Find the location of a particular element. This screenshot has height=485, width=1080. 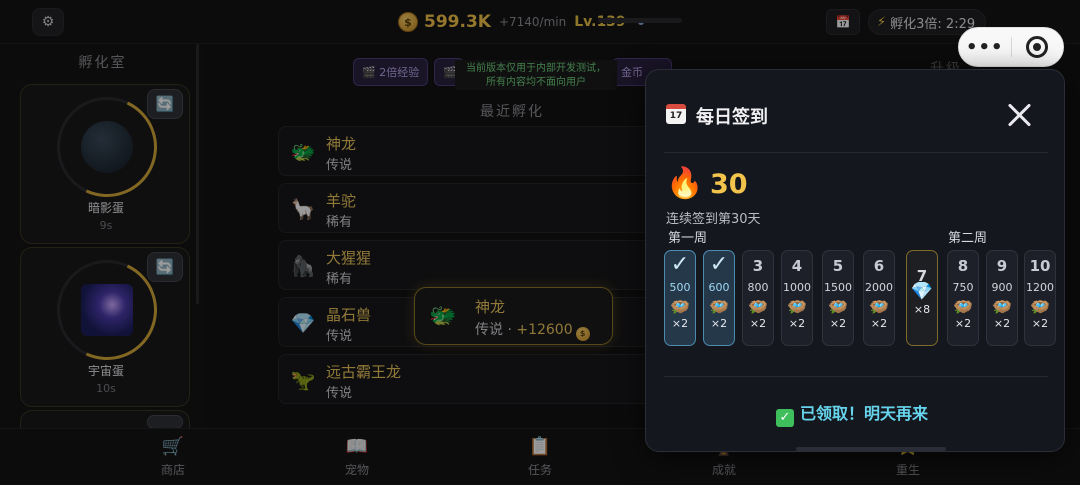

day-card-6: 6 2000 🪺 ×2 is located at coordinates (879, 298).